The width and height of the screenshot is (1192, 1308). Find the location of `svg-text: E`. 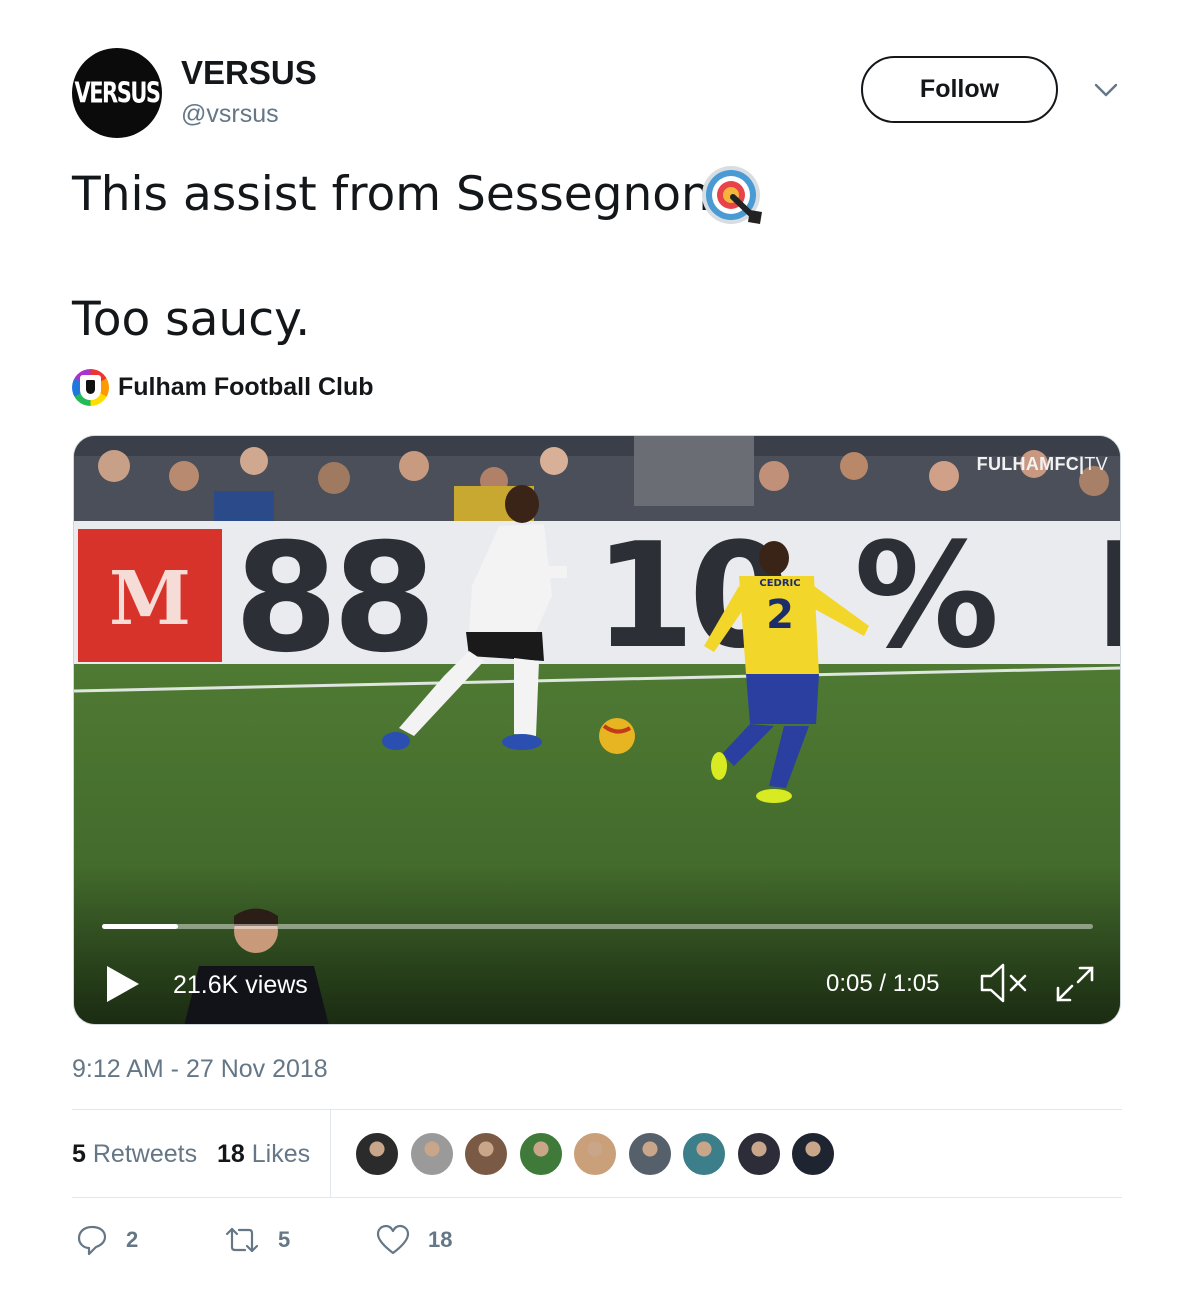

svg-text: E is located at coordinates (1107, 596).